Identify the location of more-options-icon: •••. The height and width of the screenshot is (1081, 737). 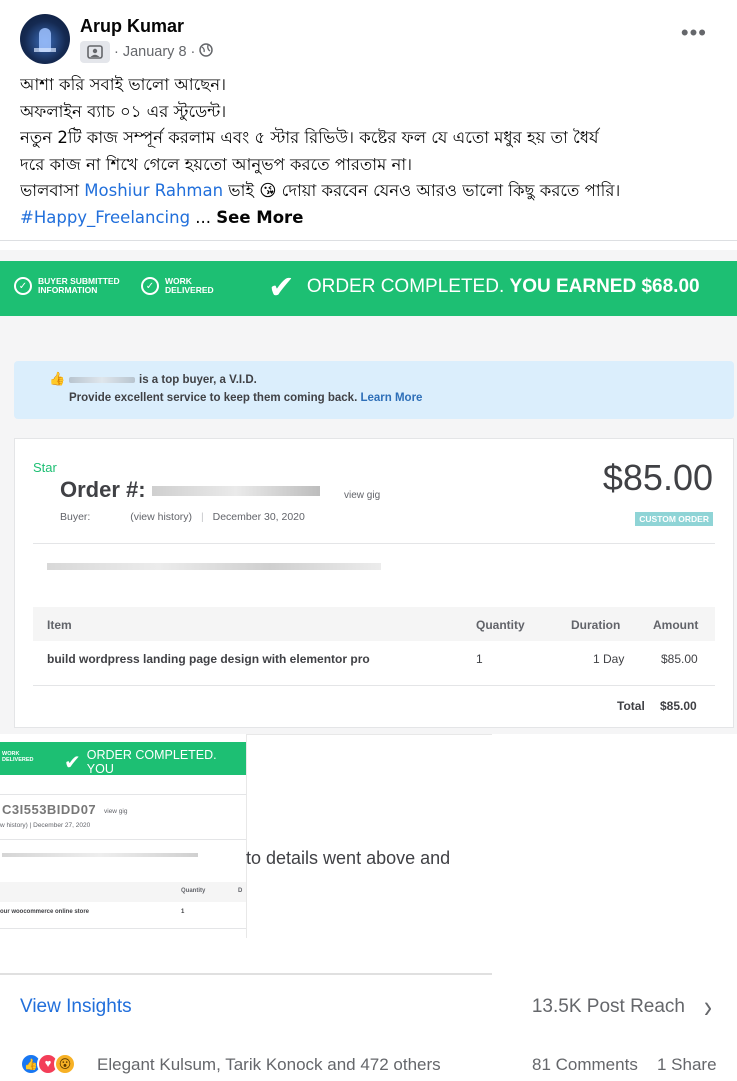
(694, 33).